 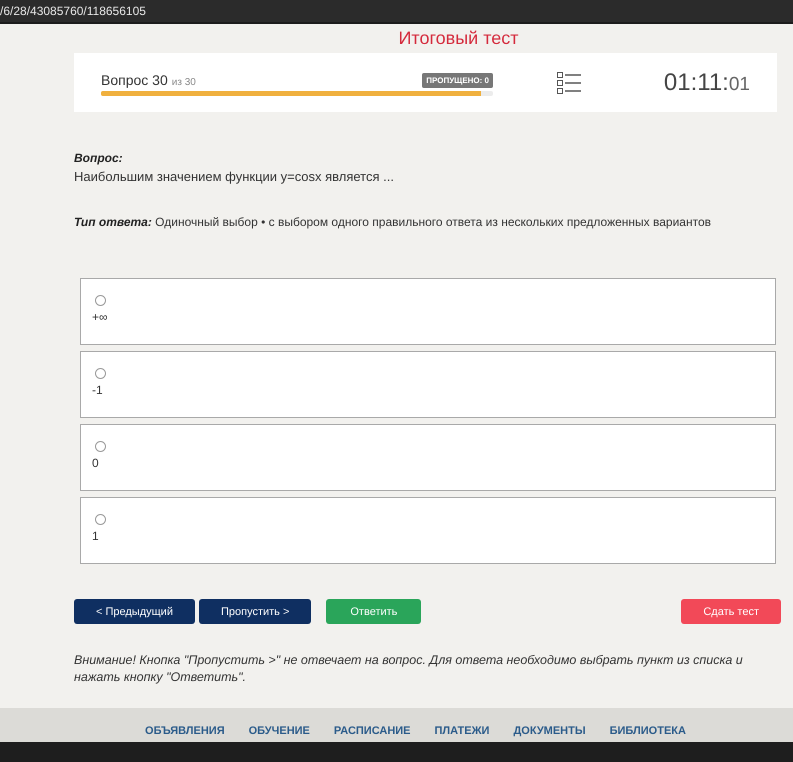 I want to click on question-counter: Вопрос 30, so click(x=134, y=80).